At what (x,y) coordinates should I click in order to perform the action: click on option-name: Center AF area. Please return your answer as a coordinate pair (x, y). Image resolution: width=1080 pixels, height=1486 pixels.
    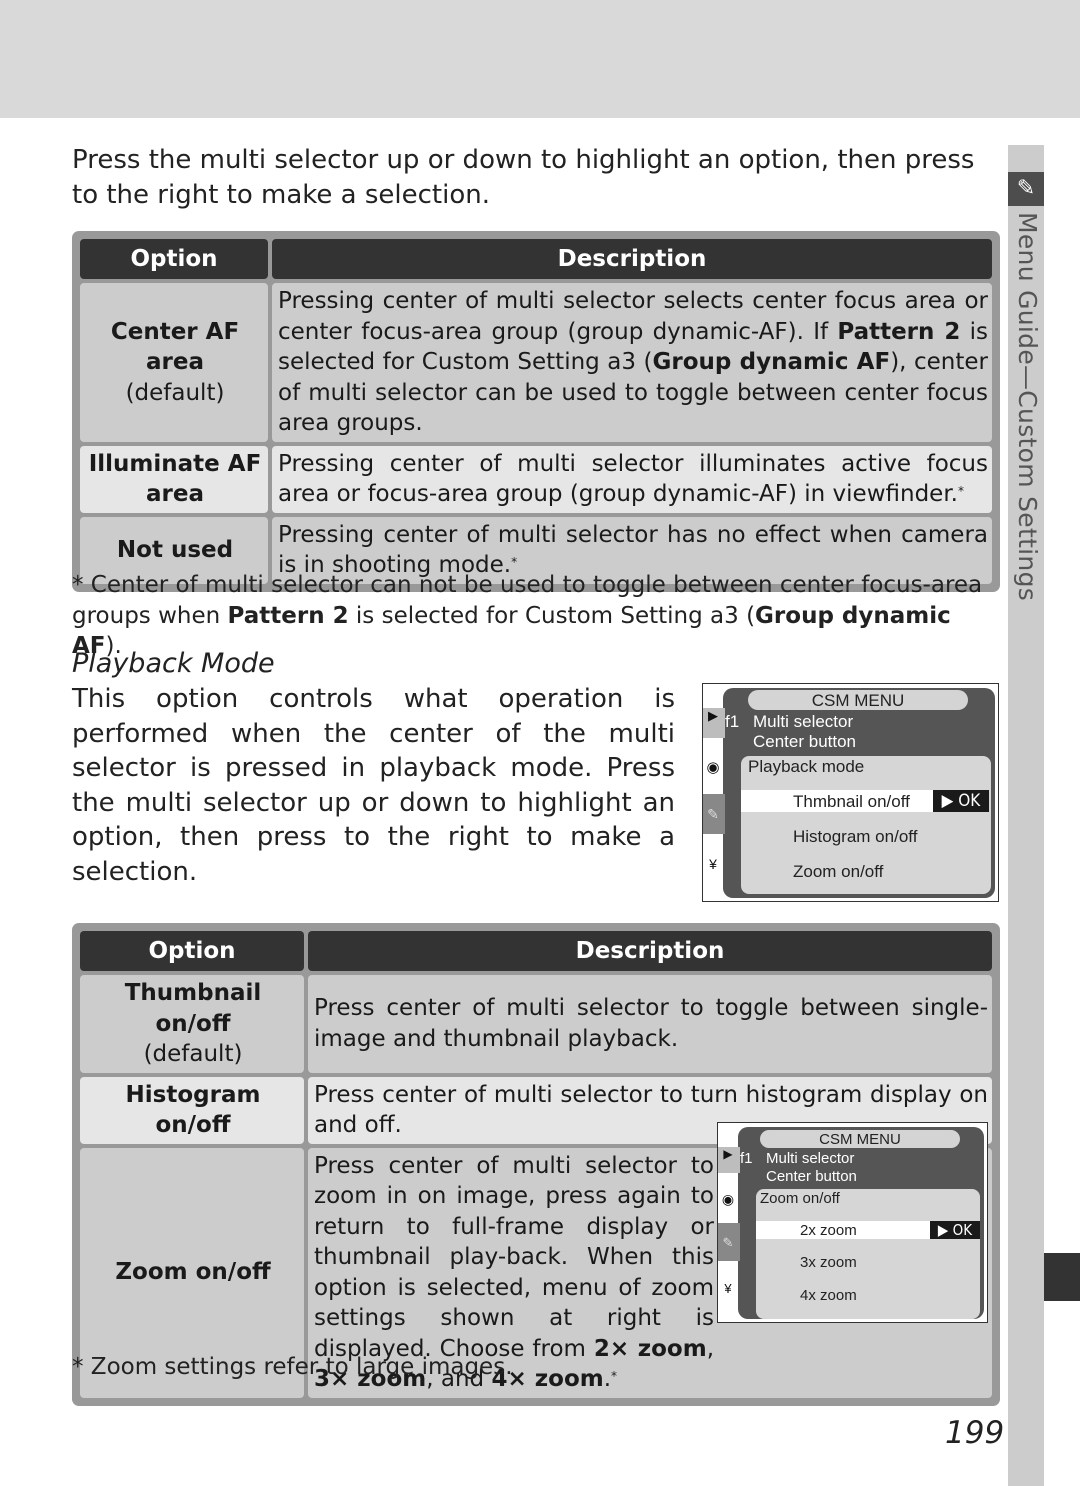
    Looking at the image, I should click on (175, 347).